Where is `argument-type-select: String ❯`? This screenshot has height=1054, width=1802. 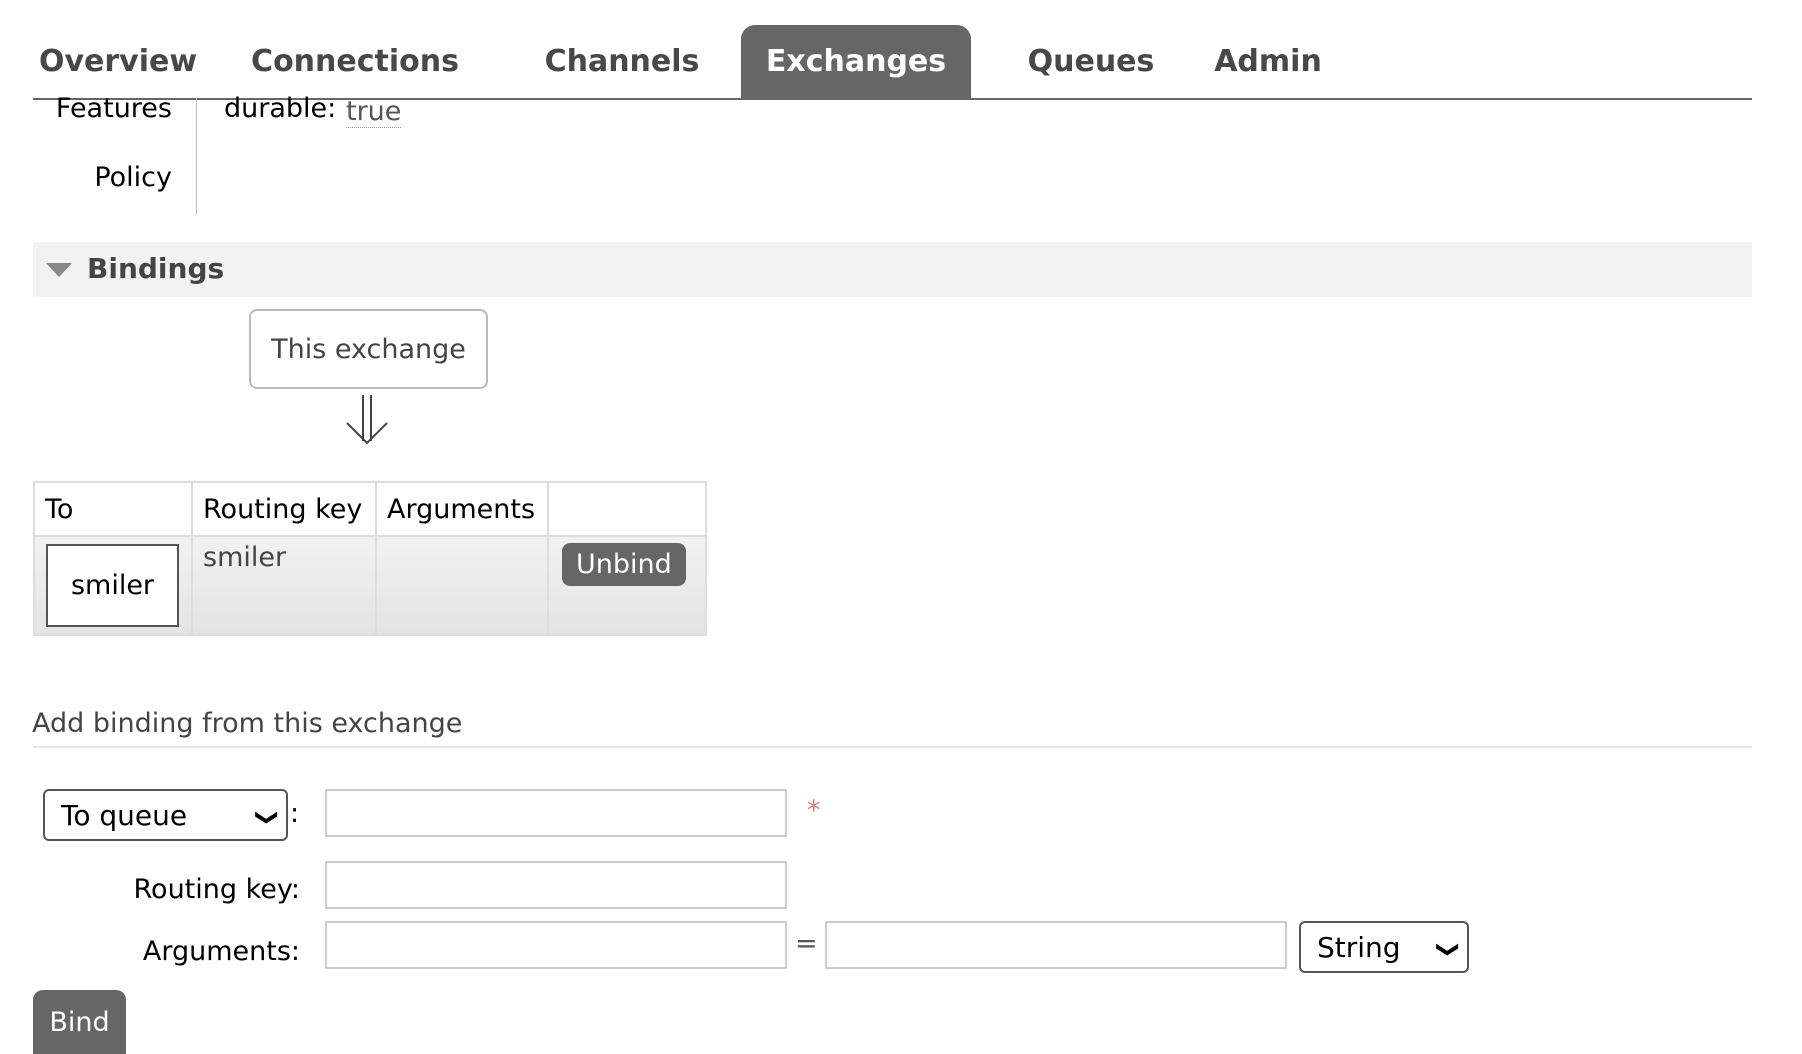
argument-type-select: String ❯ is located at coordinates (1384, 947).